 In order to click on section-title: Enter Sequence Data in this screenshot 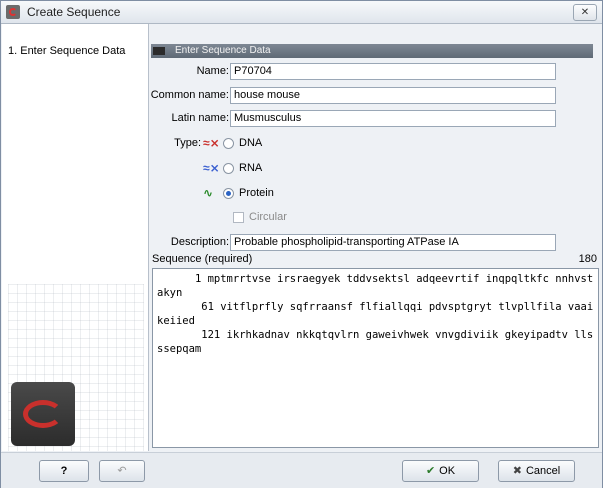, I will do `click(223, 50)`.